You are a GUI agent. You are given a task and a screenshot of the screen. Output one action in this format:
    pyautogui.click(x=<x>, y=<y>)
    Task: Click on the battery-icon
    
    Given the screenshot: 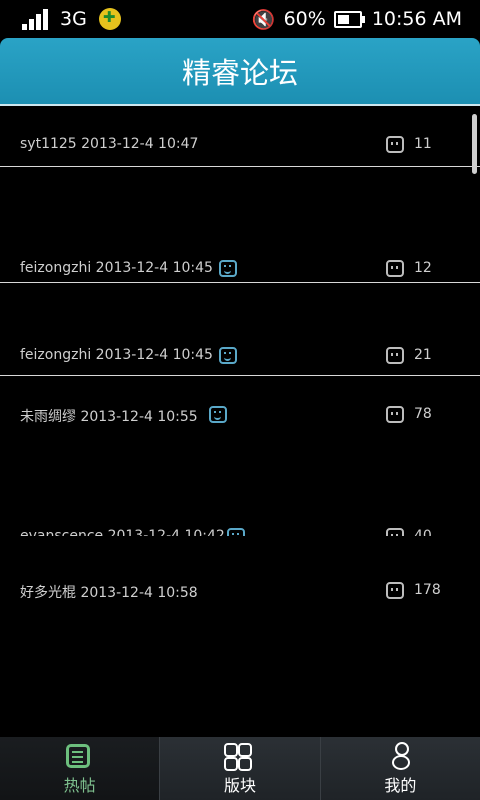 What is the action you would take?
    pyautogui.click(x=349, y=19)
    